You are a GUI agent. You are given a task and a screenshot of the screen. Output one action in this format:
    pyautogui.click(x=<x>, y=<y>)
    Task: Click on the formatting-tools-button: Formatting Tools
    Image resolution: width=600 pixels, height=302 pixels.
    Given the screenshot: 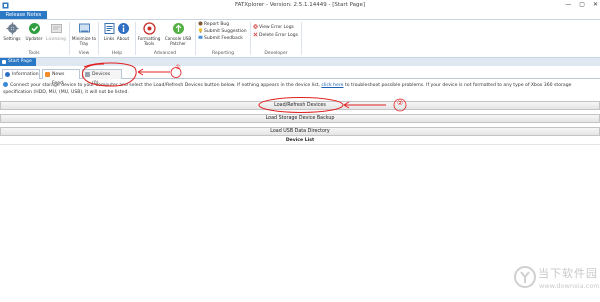 What is the action you would take?
    pyautogui.click(x=149, y=33)
    